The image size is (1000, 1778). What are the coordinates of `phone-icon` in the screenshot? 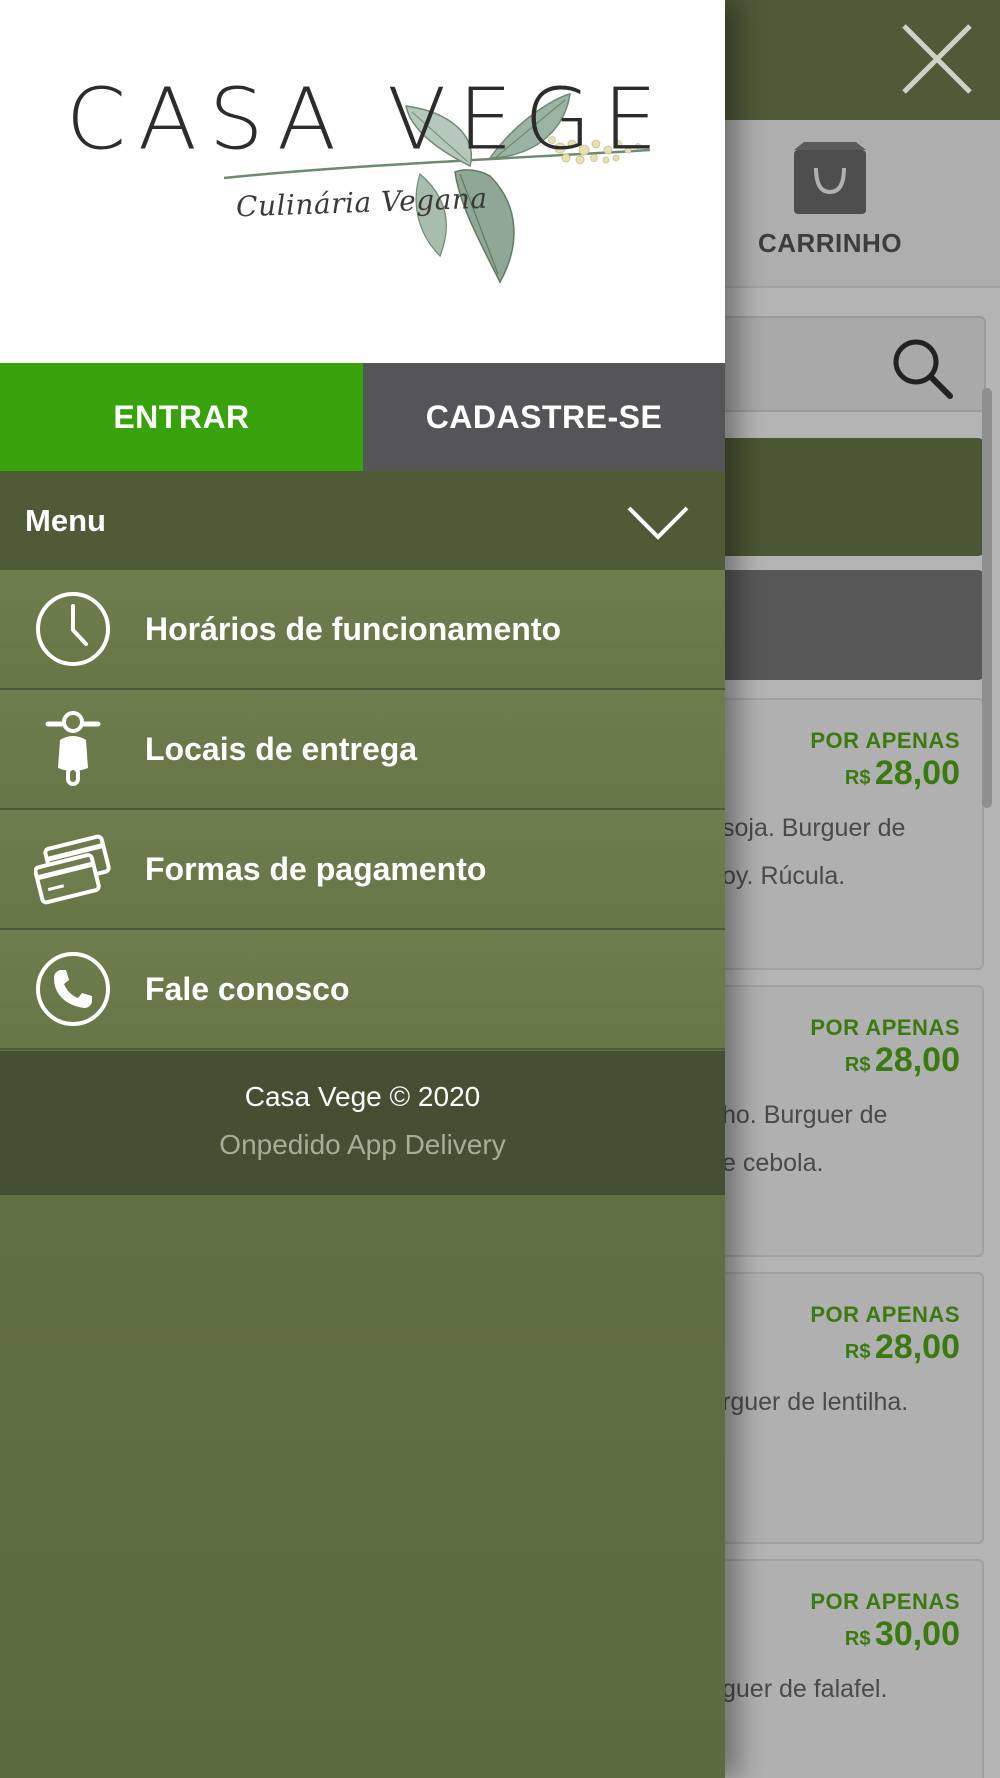 It's located at (73, 989).